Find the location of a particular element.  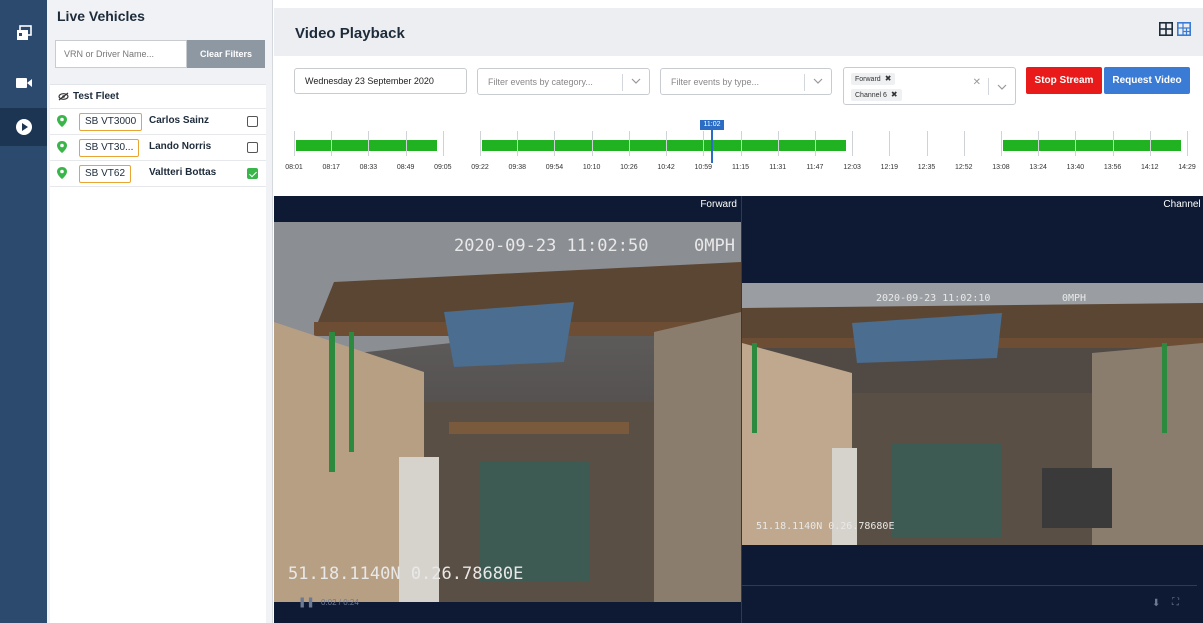

vehicle-row: SB VT30... Lando Norris is located at coordinates (158, 147).